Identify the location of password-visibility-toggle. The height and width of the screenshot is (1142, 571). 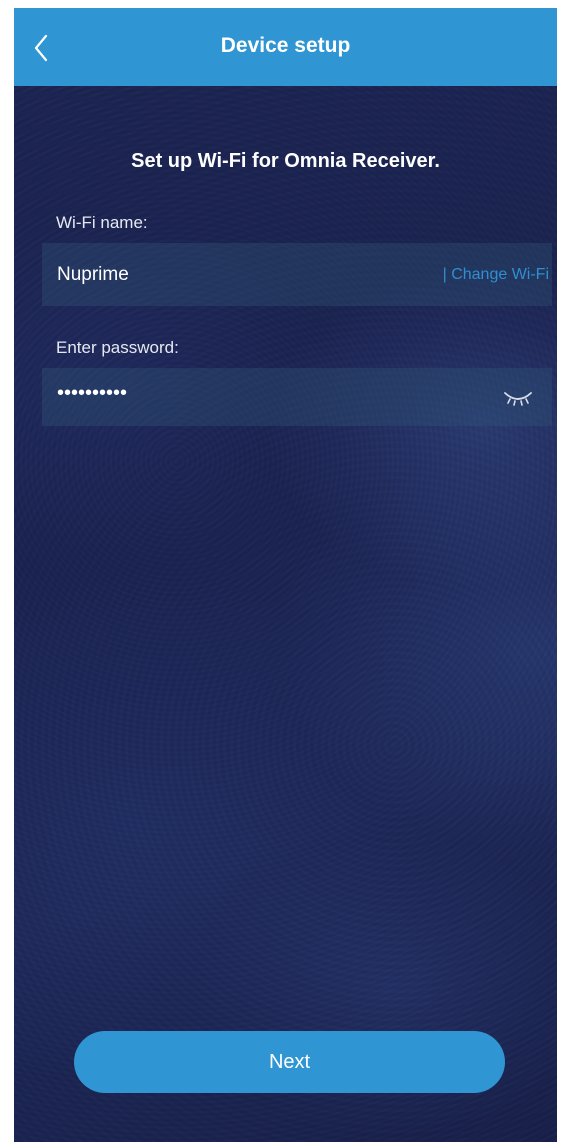
(518, 398).